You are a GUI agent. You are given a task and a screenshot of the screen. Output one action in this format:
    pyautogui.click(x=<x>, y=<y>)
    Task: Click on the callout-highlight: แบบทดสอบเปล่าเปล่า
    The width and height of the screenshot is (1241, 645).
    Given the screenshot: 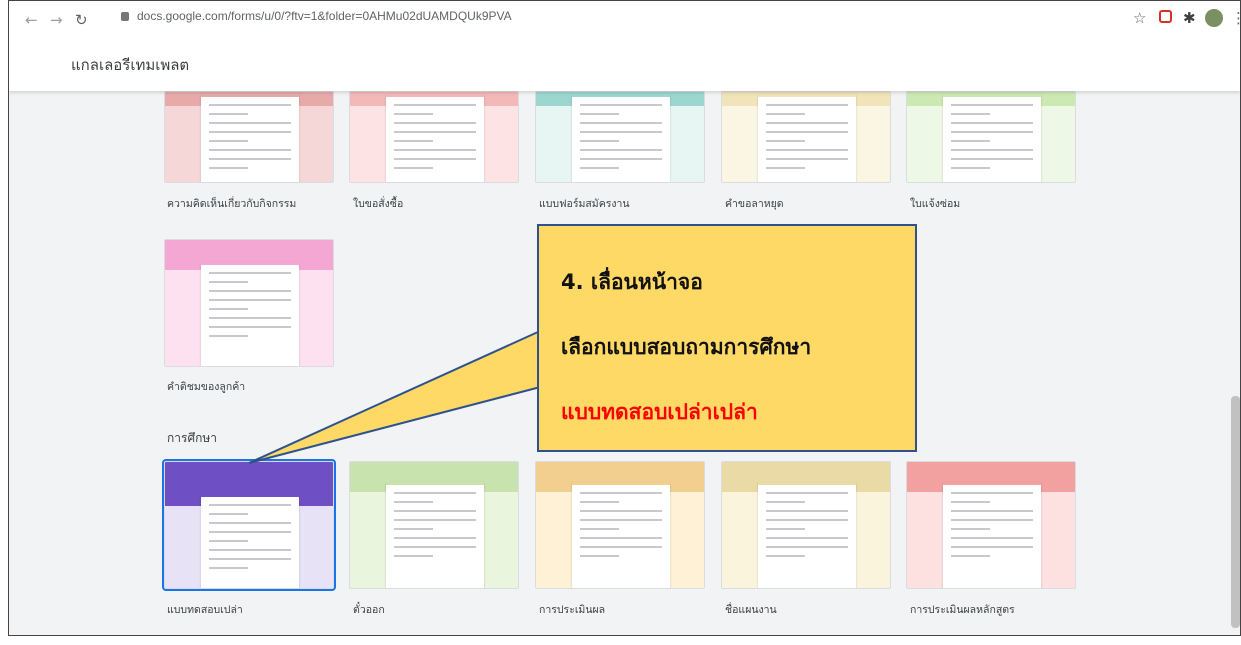 What is the action you would take?
    pyautogui.click(x=659, y=412)
    